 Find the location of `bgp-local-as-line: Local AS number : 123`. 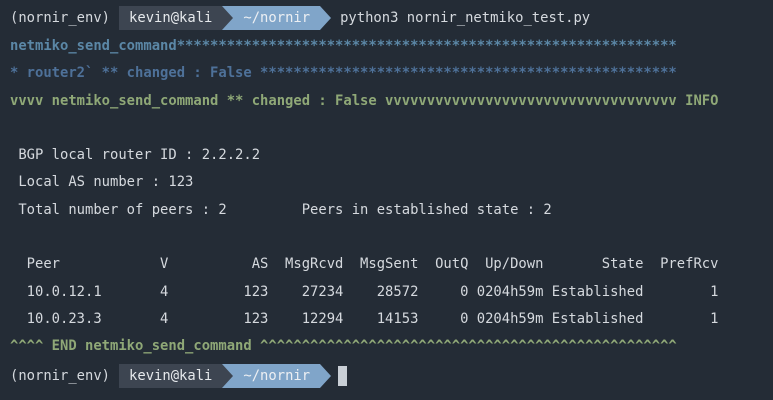

bgp-local-as-line: Local AS number : 123 is located at coordinates (102, 182).